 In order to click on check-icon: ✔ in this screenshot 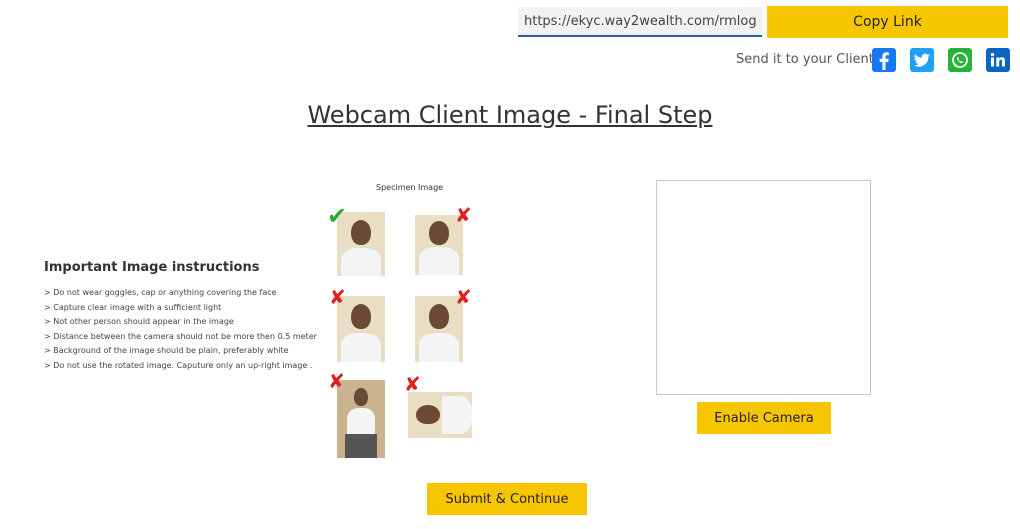, I will do `click(337, 216)`.